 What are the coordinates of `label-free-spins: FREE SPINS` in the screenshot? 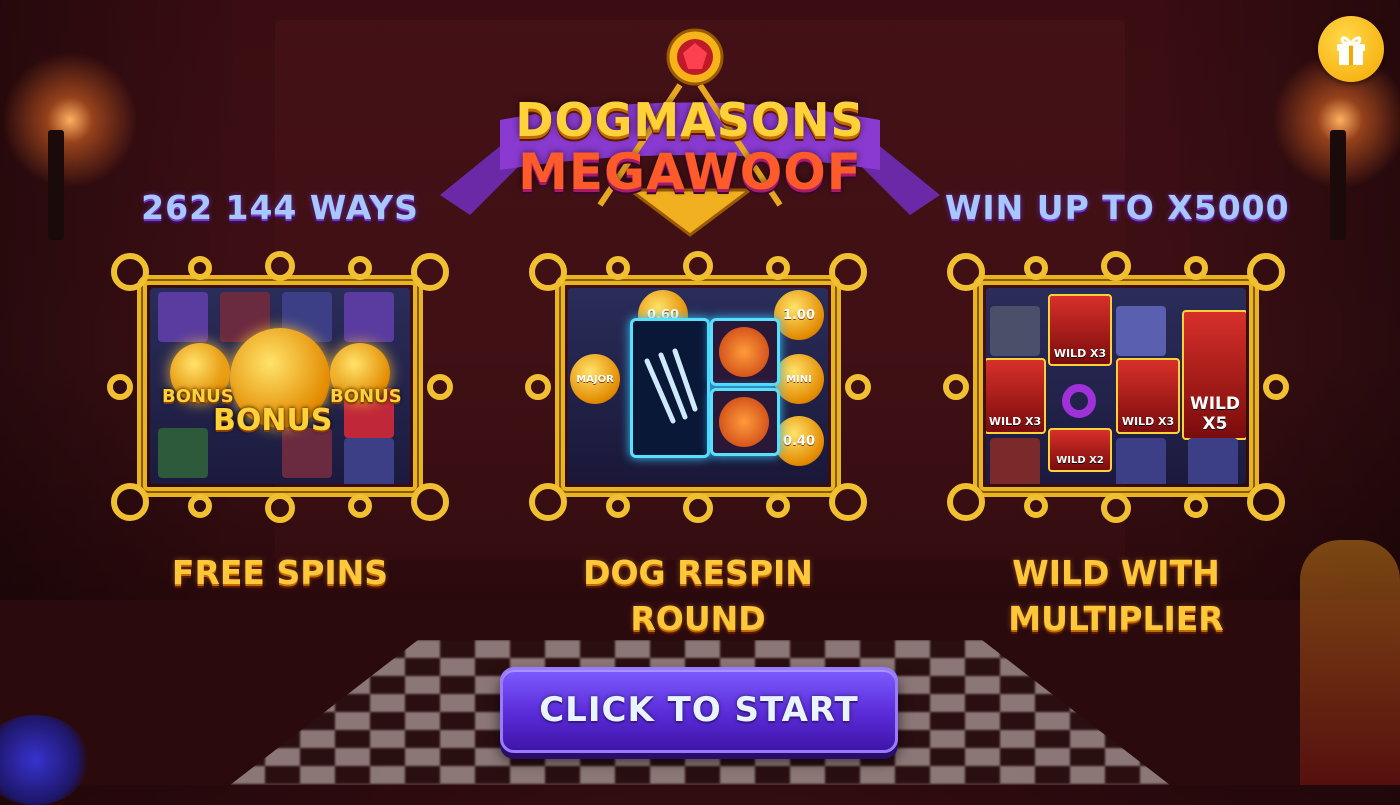 It's located at (280, 573).